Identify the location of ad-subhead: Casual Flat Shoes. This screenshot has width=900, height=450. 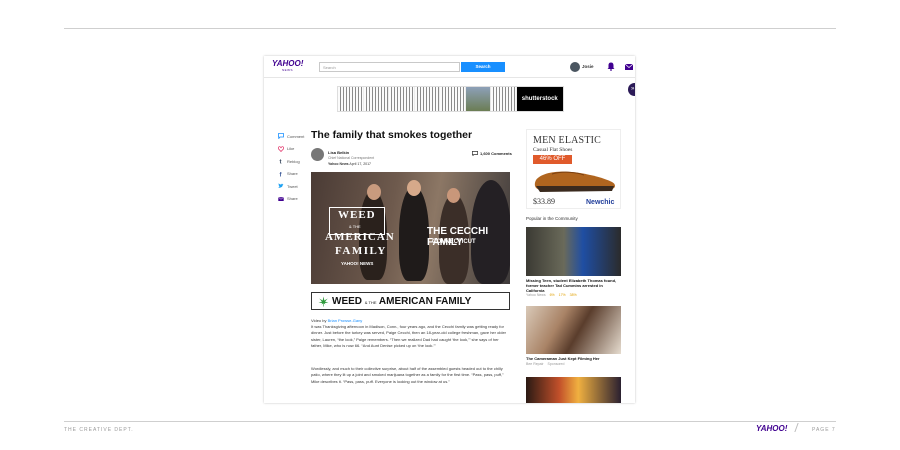
(553, 150).